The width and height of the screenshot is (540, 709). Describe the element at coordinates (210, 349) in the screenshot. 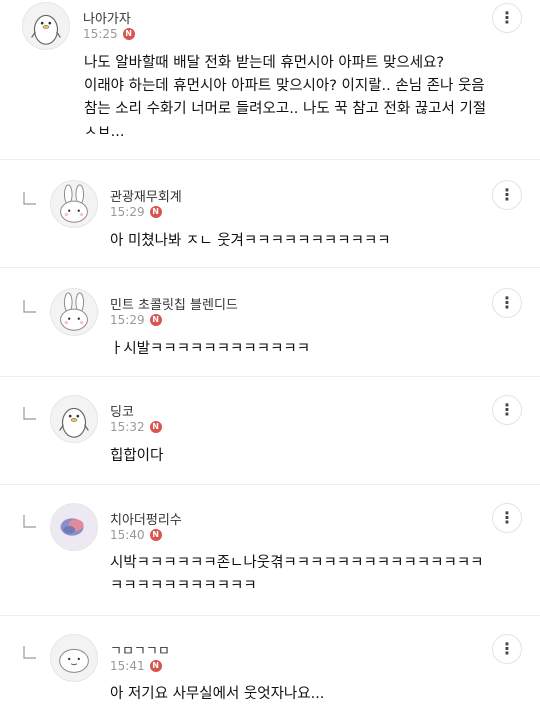

I see `comment-text: ㅏ시발ㅋㅋㅋㅋㅋㅋㅋㅋㅋㅋㅋㅋ` at that location.